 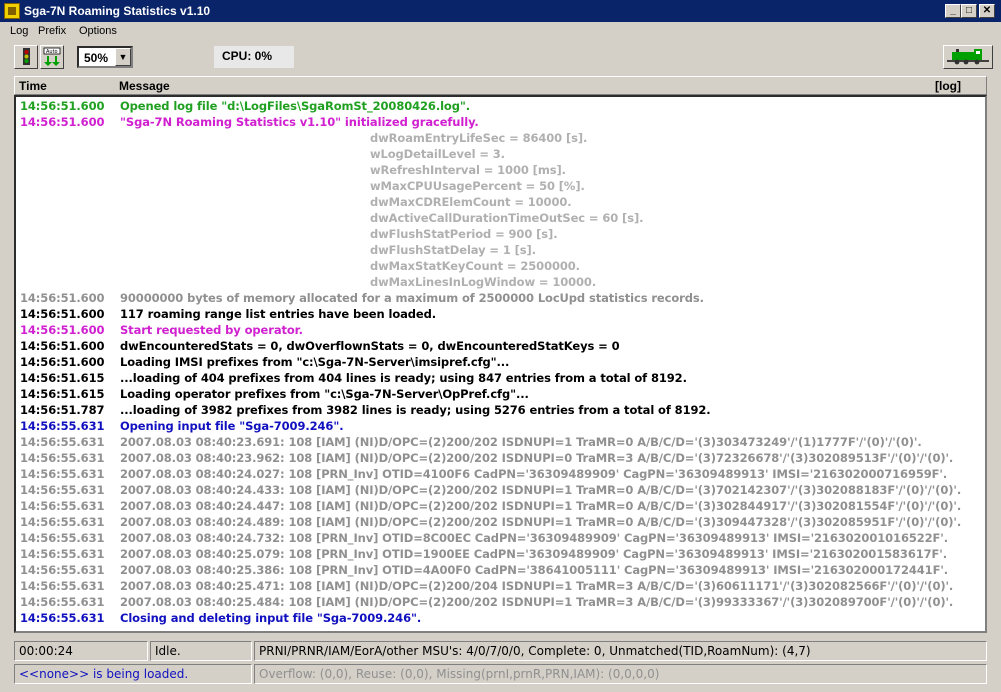 I want to click on log-message: dwMaxStatKeyCount = 2500000., so click(x=475, y=266).